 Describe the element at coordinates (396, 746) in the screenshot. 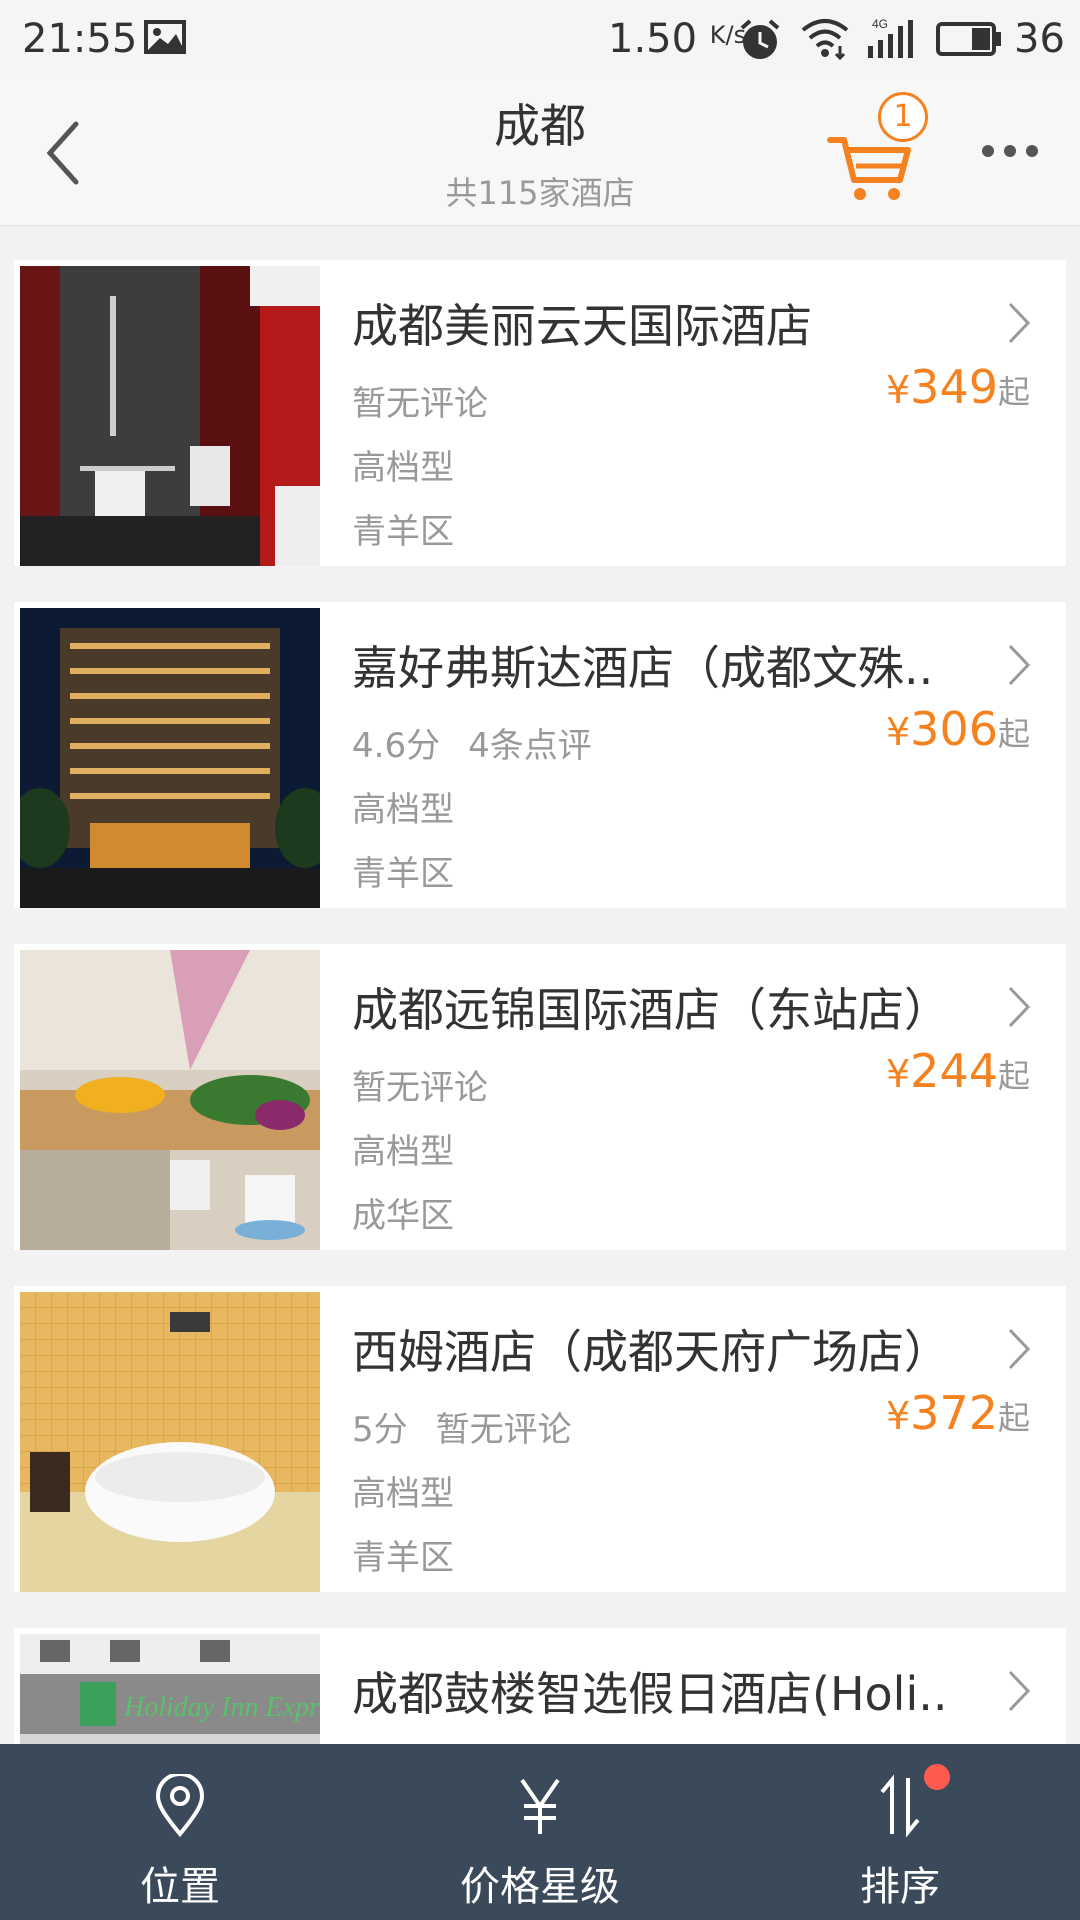

I see `hotel-score: 4.6分` at that location.